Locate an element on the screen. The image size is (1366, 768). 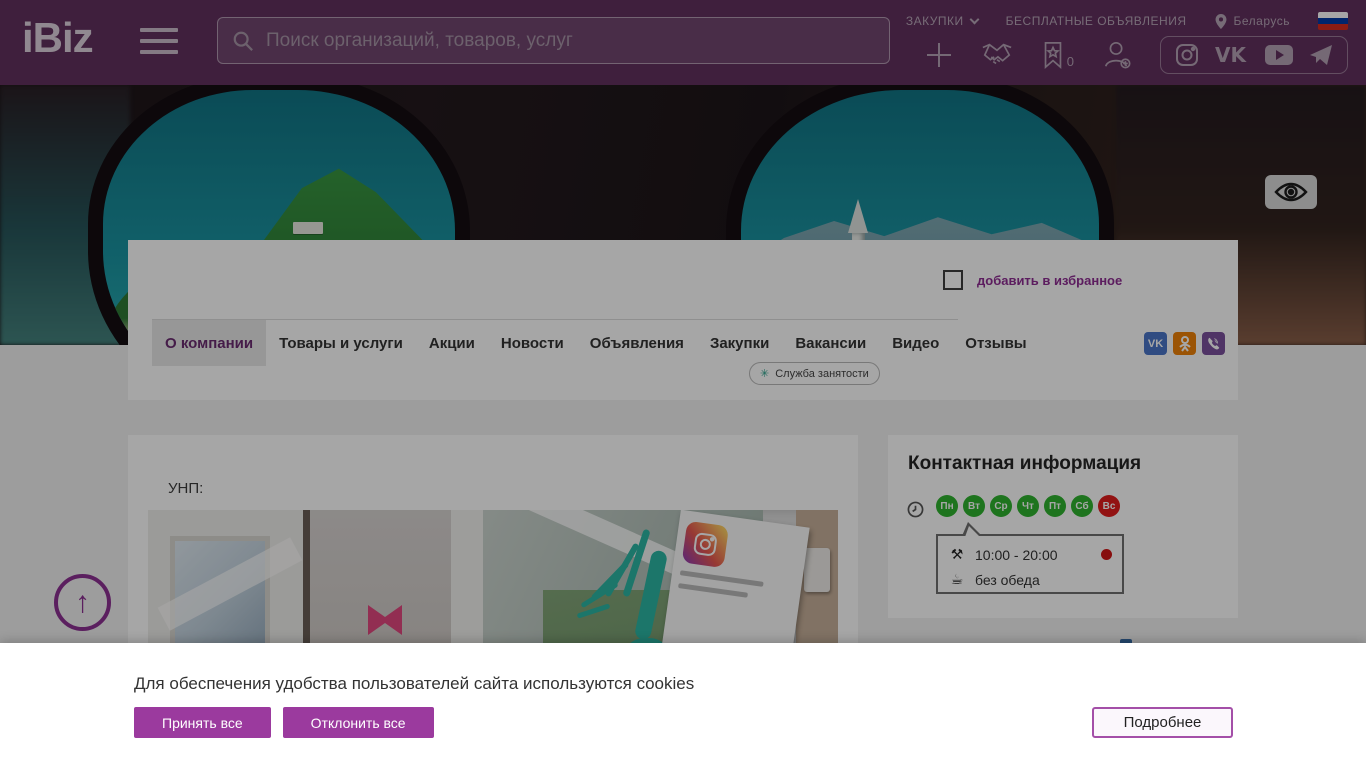
region-selector: Беларусь is located at coordinates (1252, 21).